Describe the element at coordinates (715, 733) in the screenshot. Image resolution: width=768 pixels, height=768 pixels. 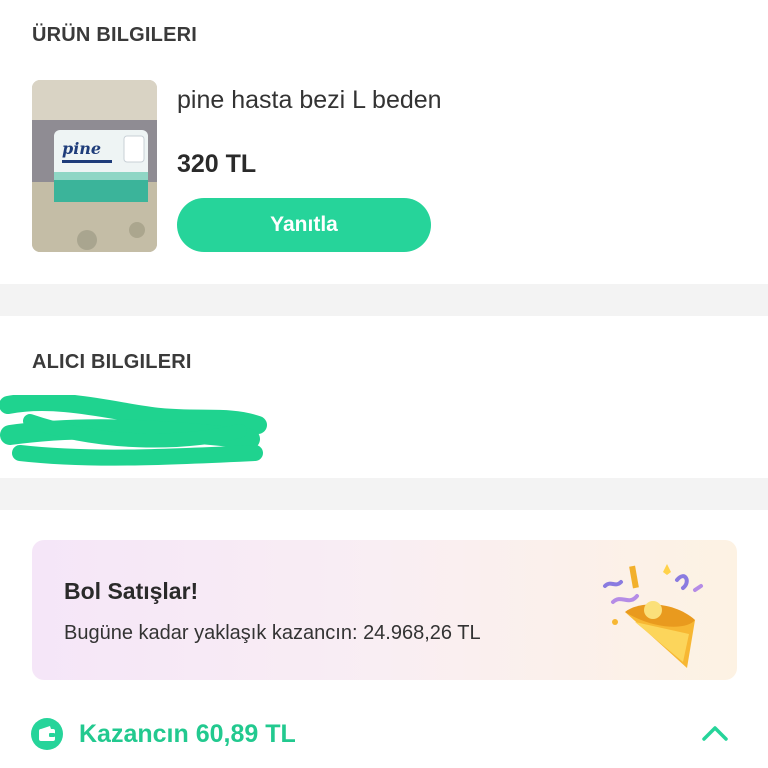
I see `chevron-up-icon` at that location.